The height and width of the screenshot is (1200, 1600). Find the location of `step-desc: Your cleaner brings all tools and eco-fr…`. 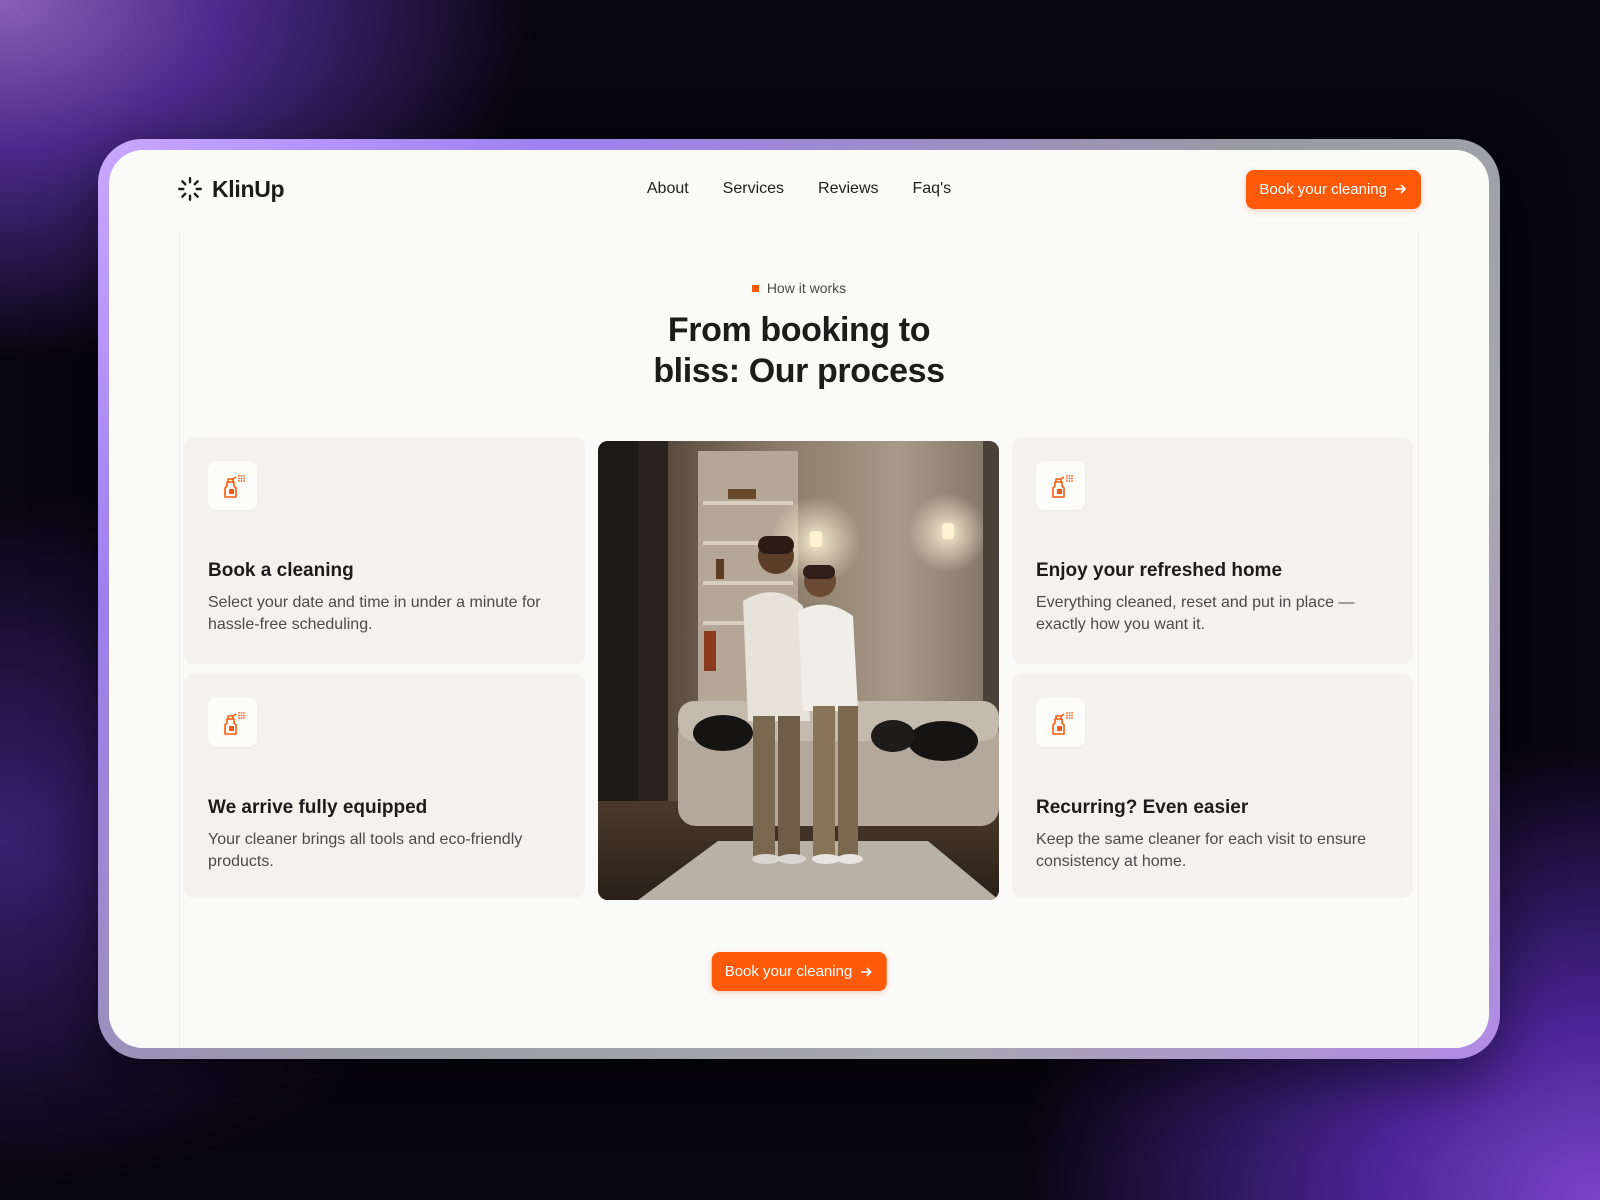

step-desc: Your cleaner brings all tools and eco-fr… is located at coordinates (365, 850).